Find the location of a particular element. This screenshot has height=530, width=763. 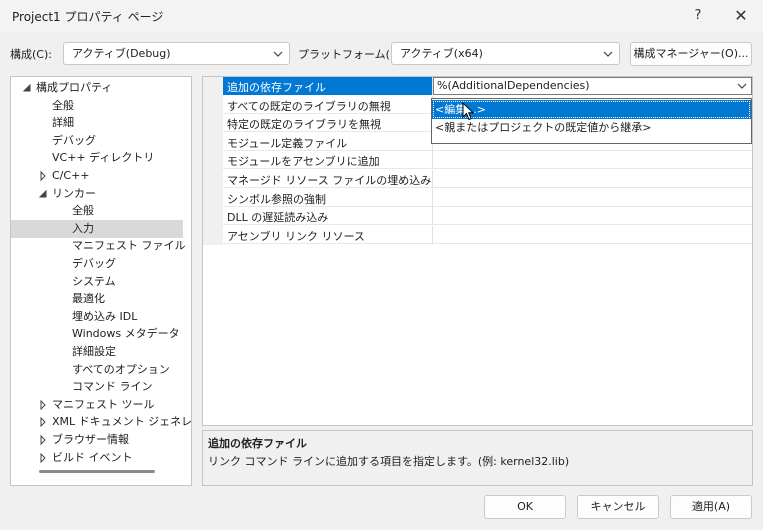

config-combo: アクティブ(Debug) is located at coordinates (176, 53).